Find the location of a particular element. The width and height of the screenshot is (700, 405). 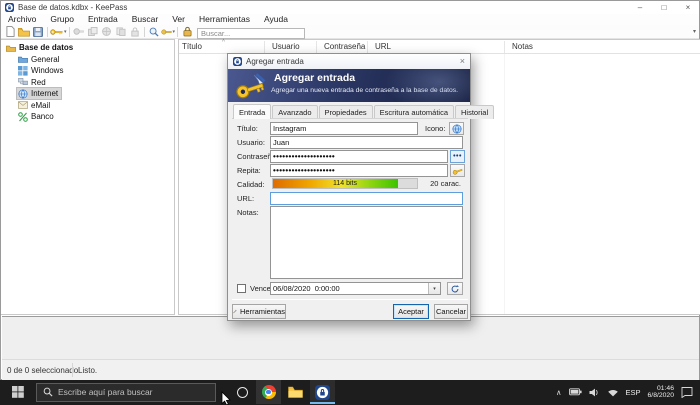

icon-picker-button is located at coordinates (456, 128).